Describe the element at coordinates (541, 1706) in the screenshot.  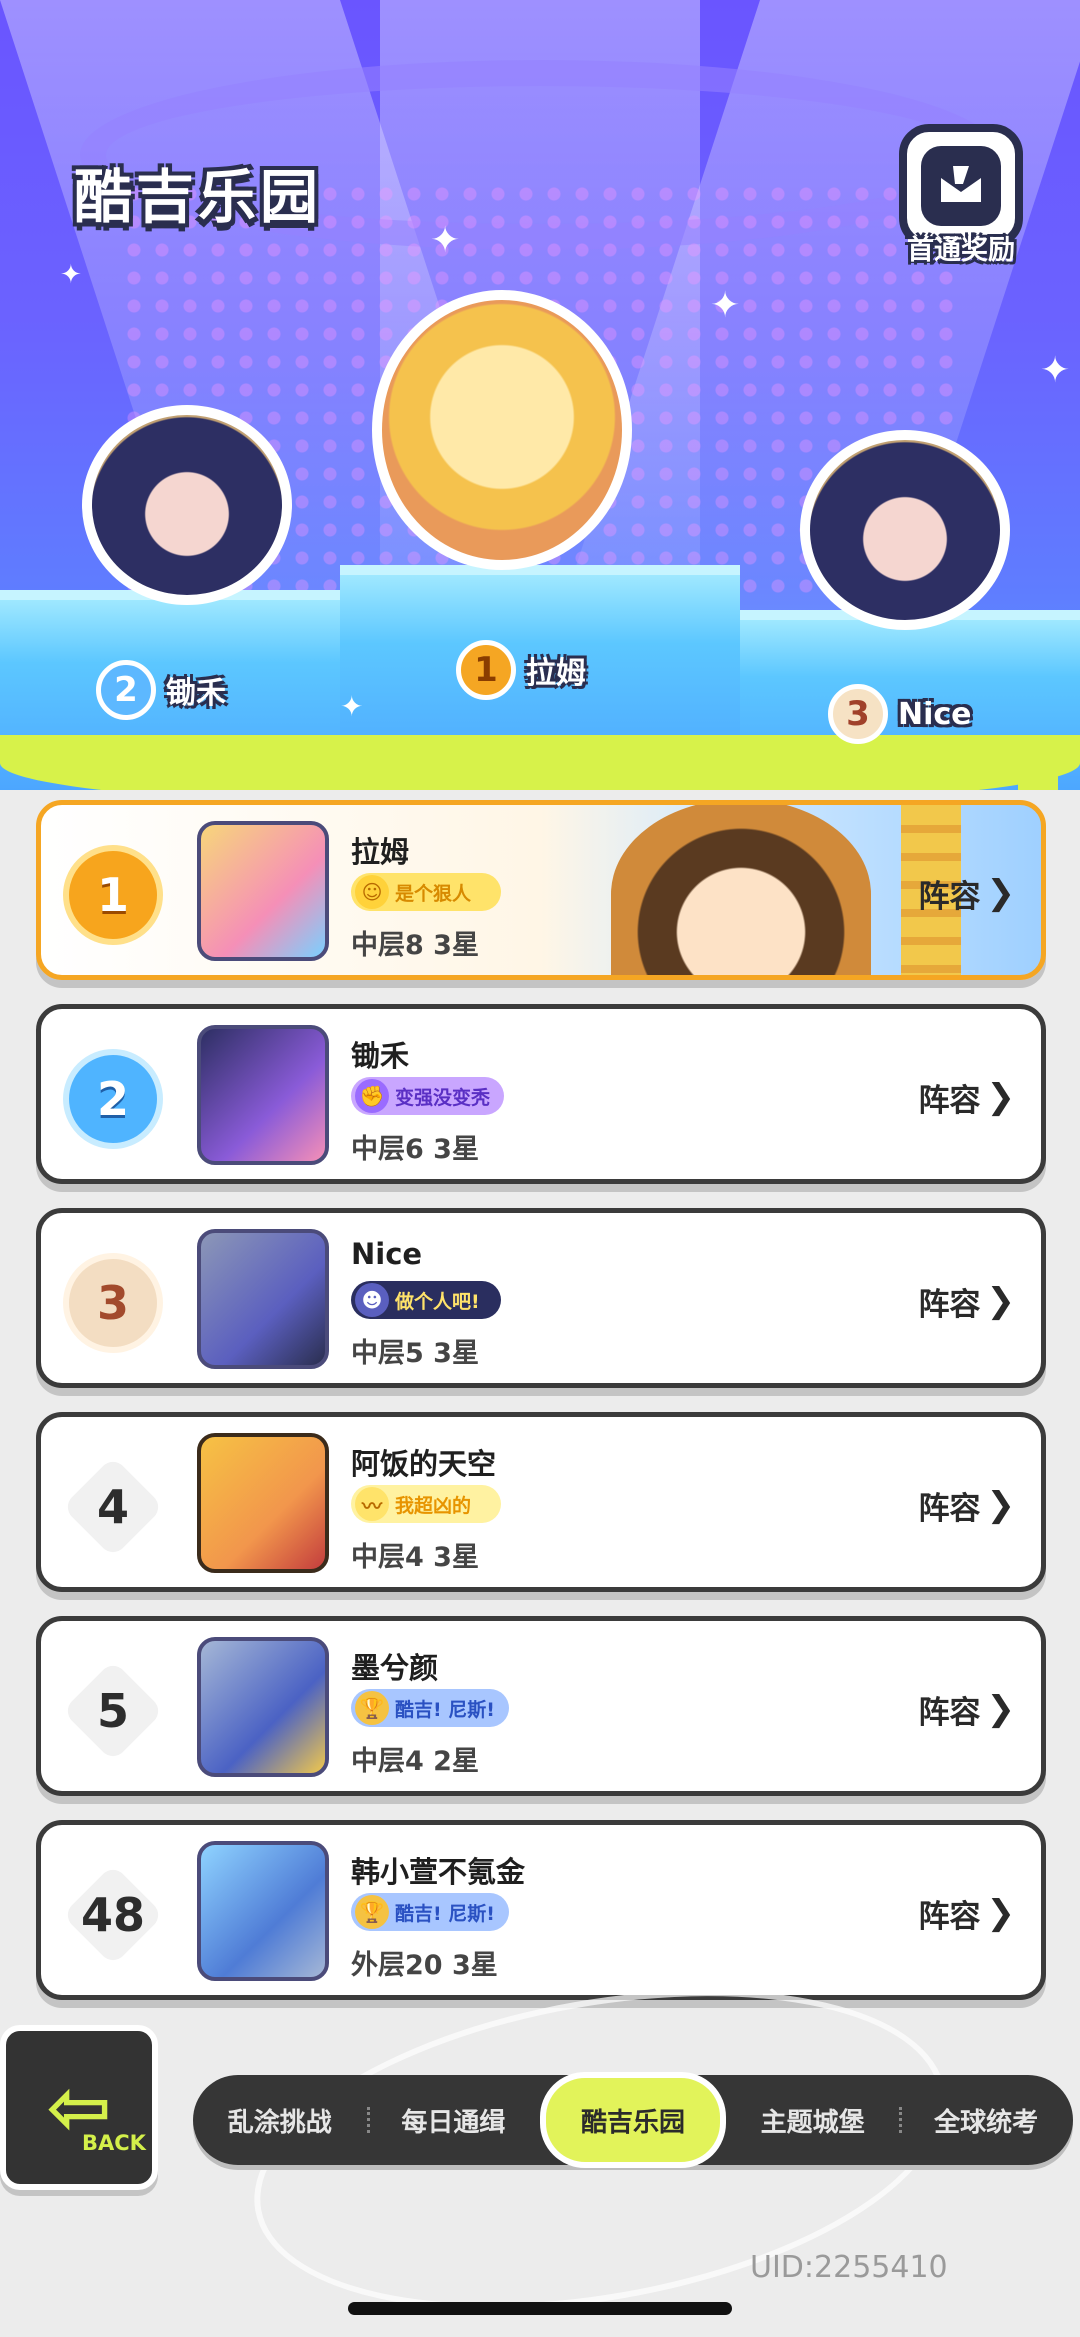
I see `ranking-row: 5 墨兮颜 🏆 酷吉! 尼斯! 中层4 2星 阵容 ❯` at that location.